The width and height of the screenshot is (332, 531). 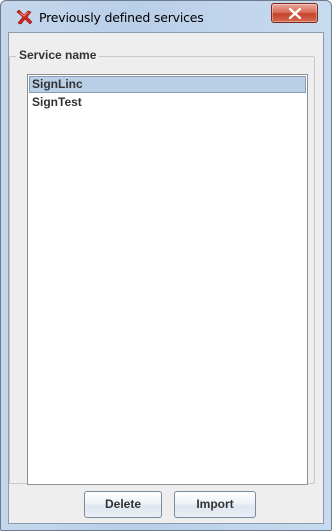 What do you see at coordinates (58, 55) in the screenshot?
I see `service-name-label: Service name` at bounding box center [58, 55].